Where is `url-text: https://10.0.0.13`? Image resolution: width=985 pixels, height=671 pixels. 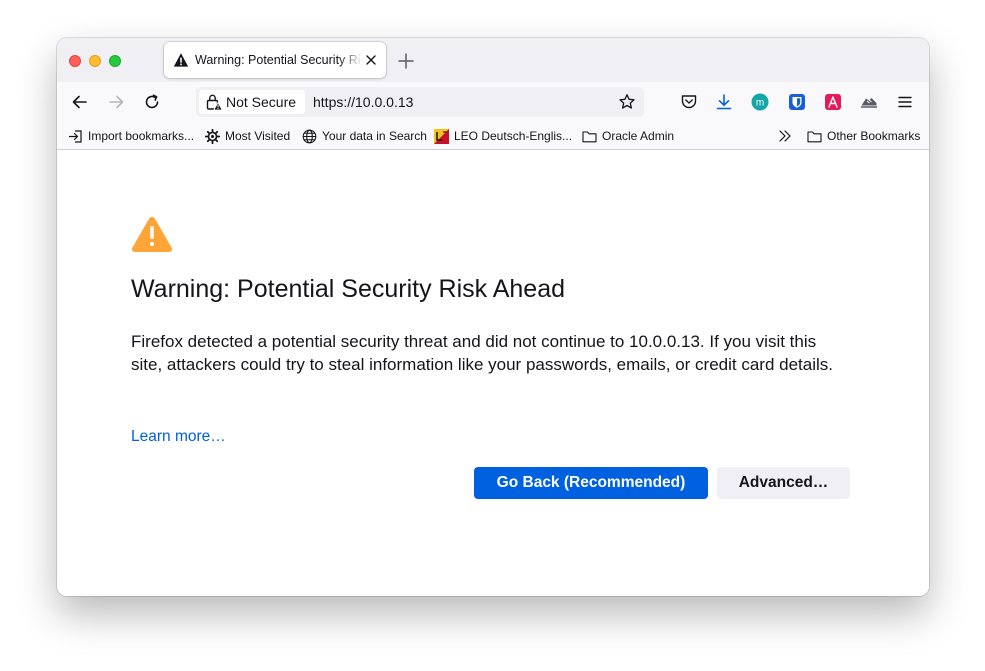 url-text: https://10.0.0.13 is located at coordinates (363, 102).